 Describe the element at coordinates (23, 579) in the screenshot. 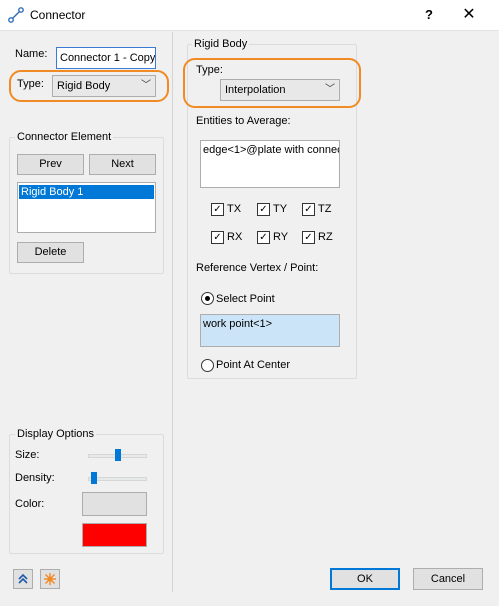

I see `collapse-icon` at that location.